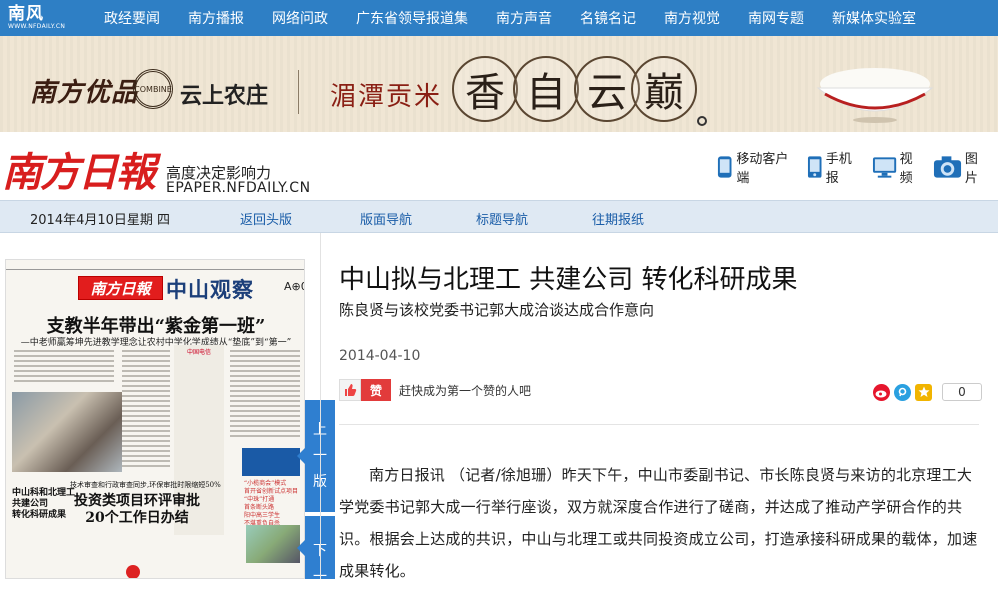 The width and height of the screenshot is (998, 590). I want to click on banner-char-4: 巅, so click(664, 89).